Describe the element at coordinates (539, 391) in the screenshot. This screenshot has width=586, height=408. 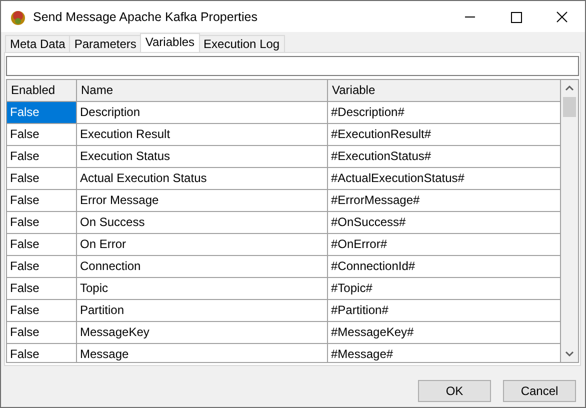
I see `dialog-button: Cancel` at that location.